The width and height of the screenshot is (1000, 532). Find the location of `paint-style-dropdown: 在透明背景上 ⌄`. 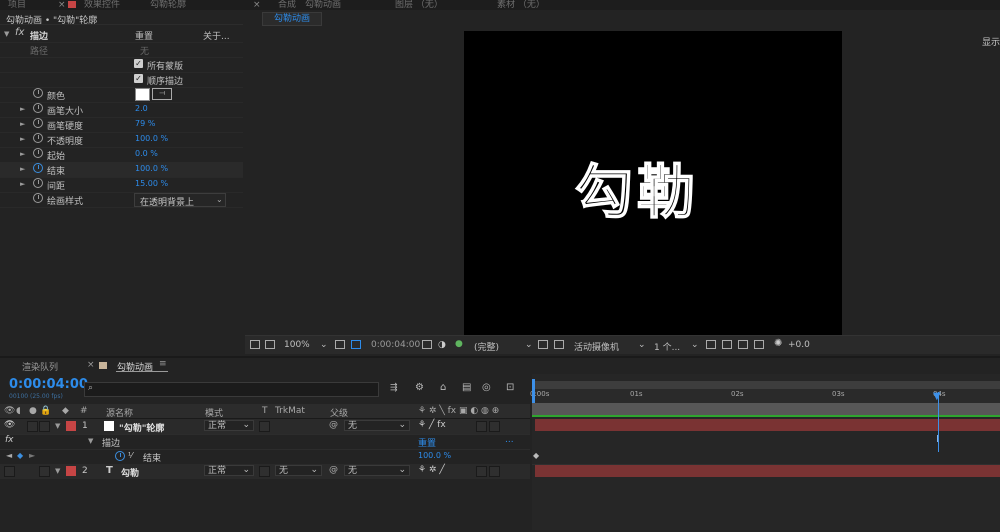

paint-style-dropdown: 在透明背景上 ⌄ is located at coordinates (180, 200).